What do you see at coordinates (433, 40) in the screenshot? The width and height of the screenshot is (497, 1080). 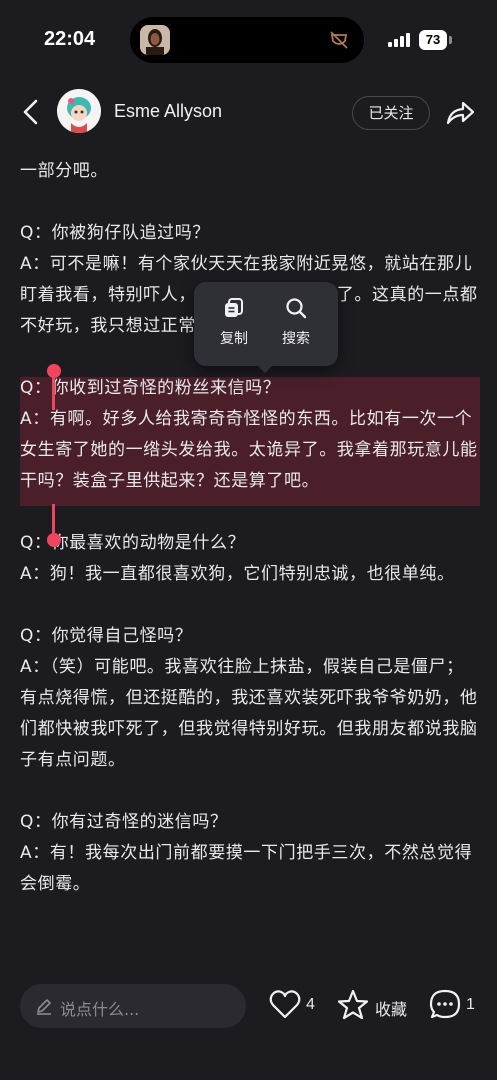 I see `battery-level: 73` at bounding box center [433, 40].